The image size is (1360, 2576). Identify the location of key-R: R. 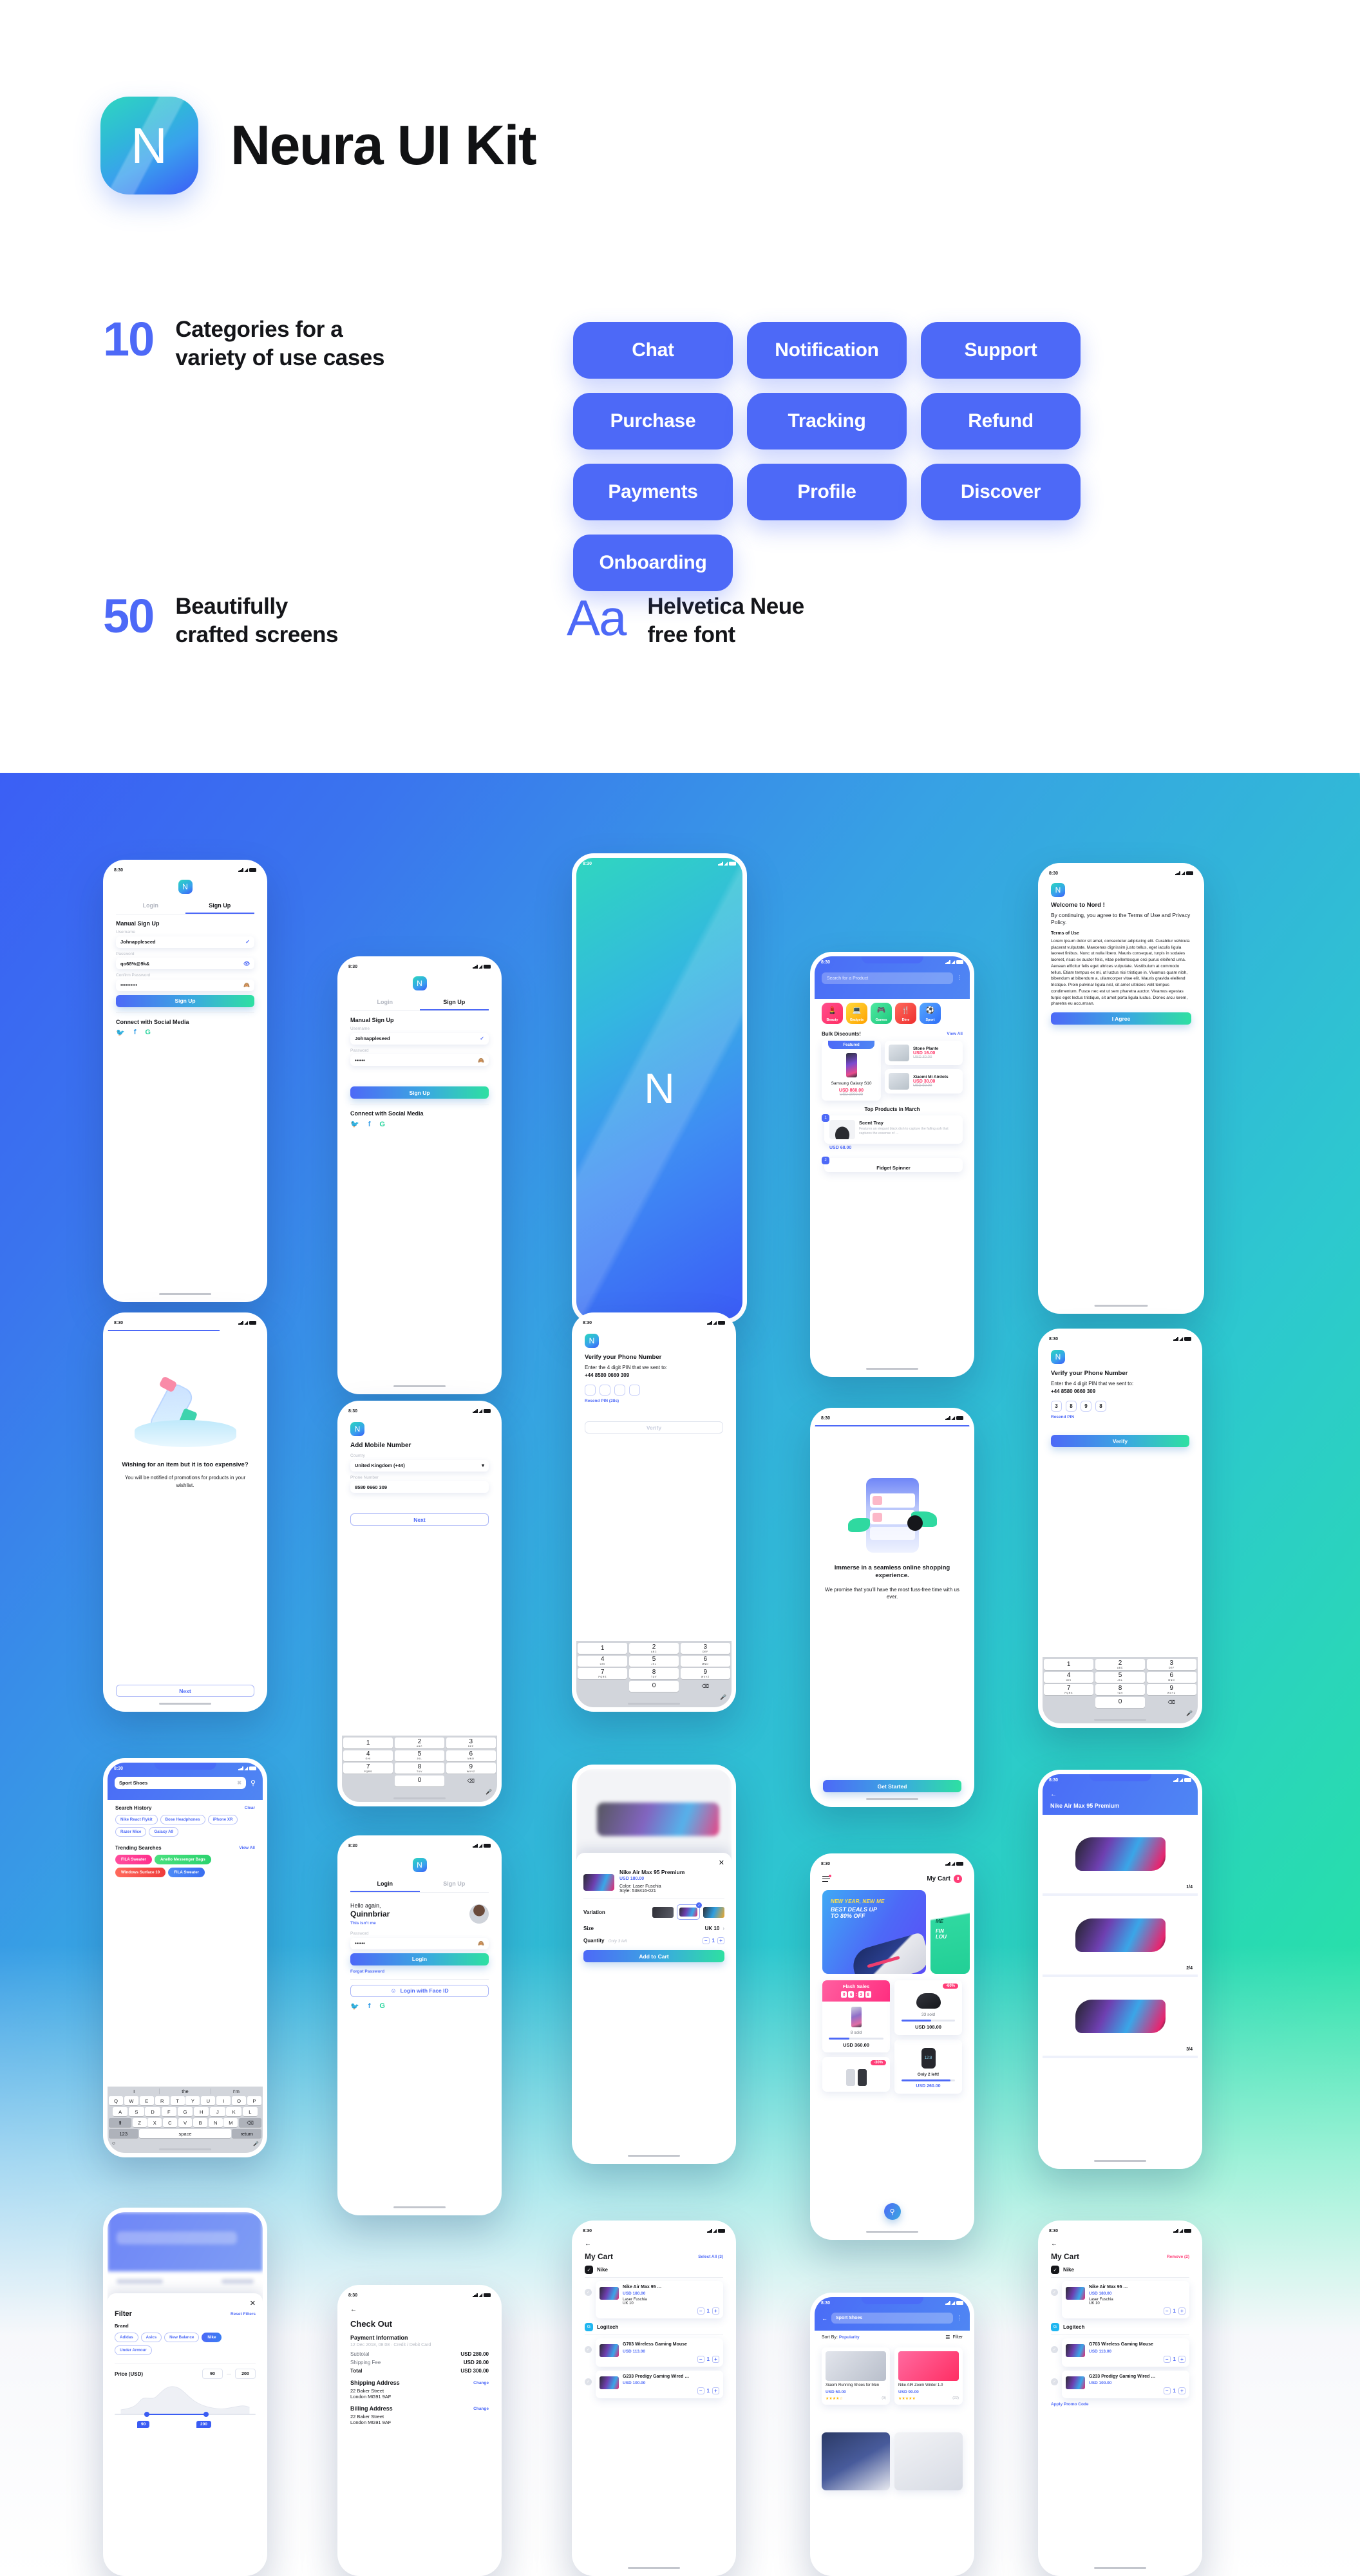
(162, 2101).